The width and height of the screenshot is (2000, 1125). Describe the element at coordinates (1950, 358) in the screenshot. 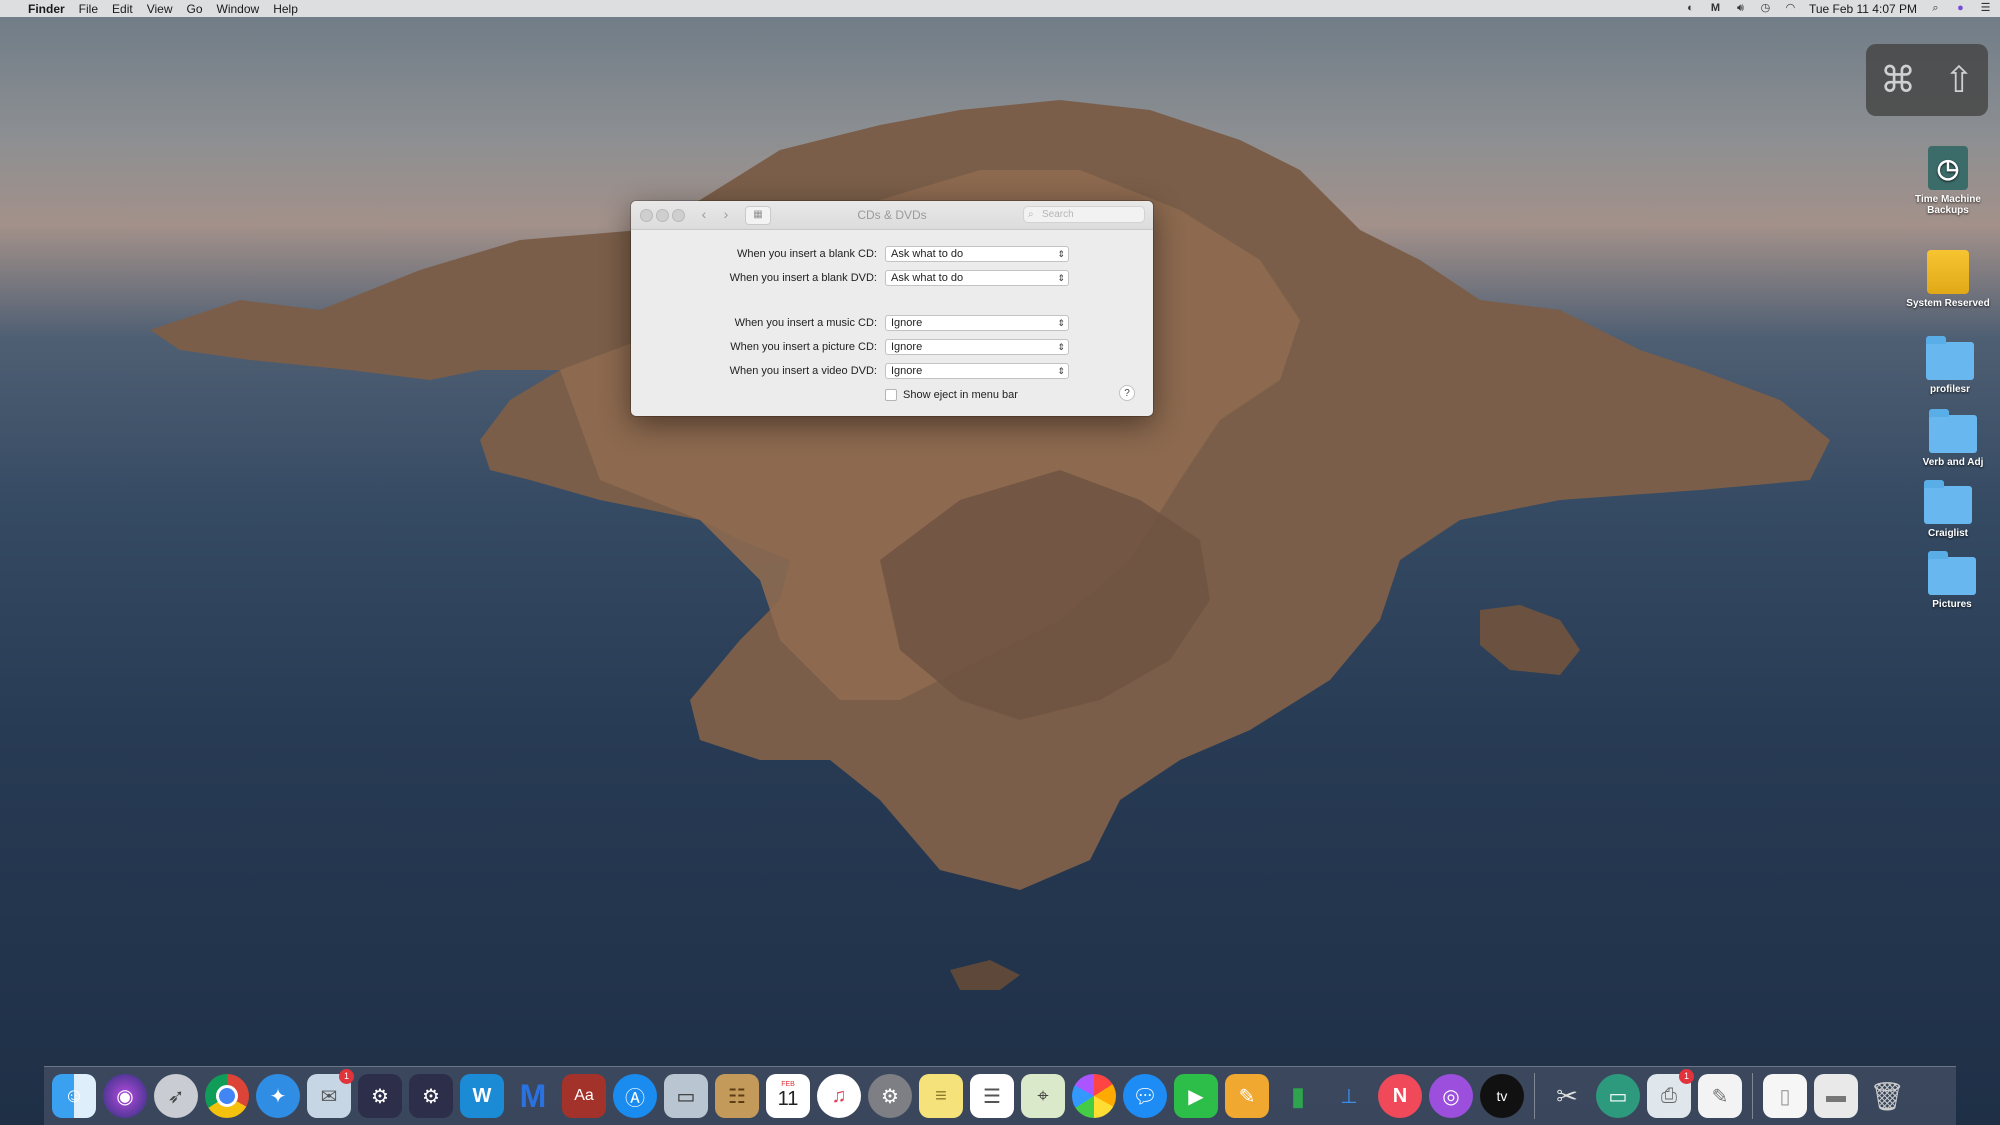

I see `folder-icon` at that location.